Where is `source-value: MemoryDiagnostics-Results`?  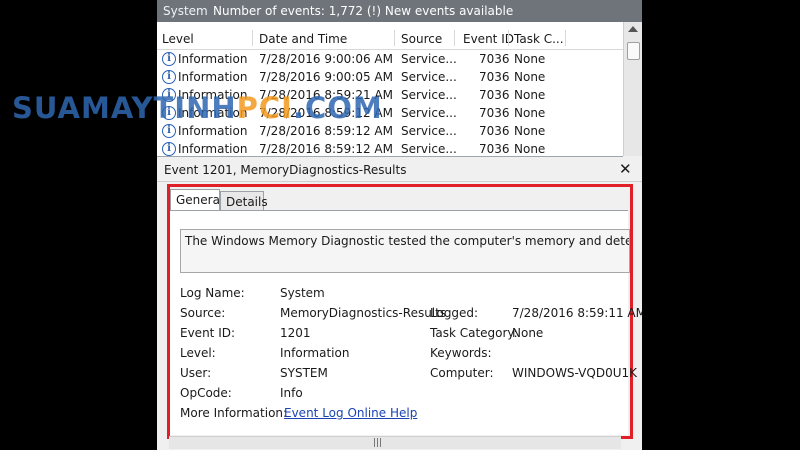 source-value: MemoryDiagnostics-Results is located at coordinates (363, 313).